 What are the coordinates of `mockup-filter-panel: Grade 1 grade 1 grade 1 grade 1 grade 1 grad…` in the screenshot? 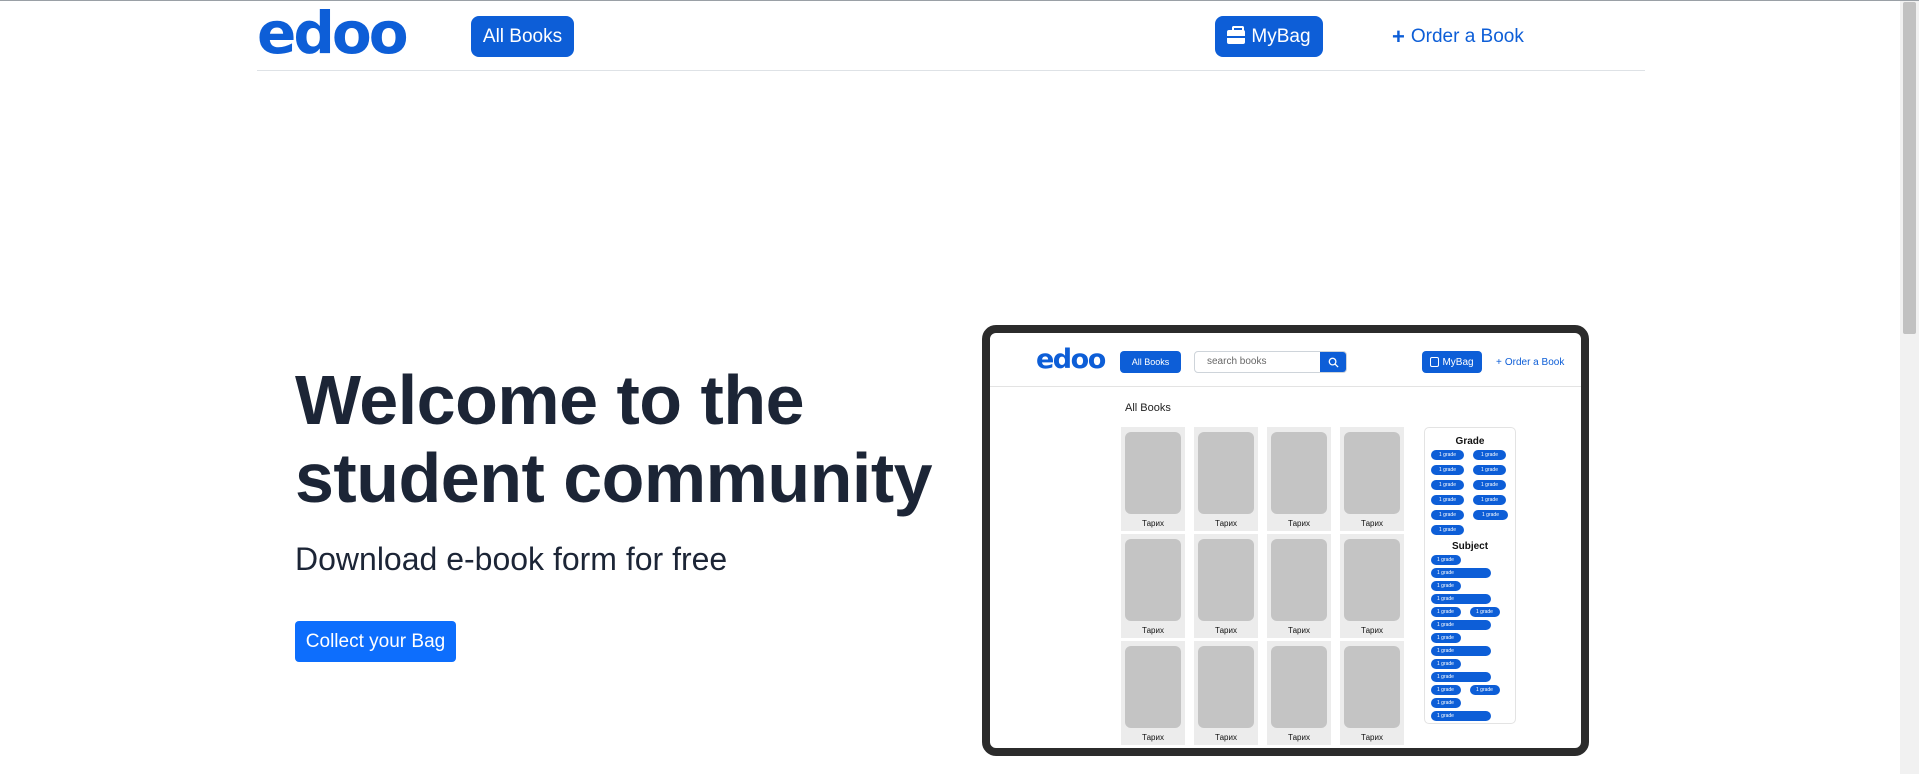 It's located at (1470, 575).